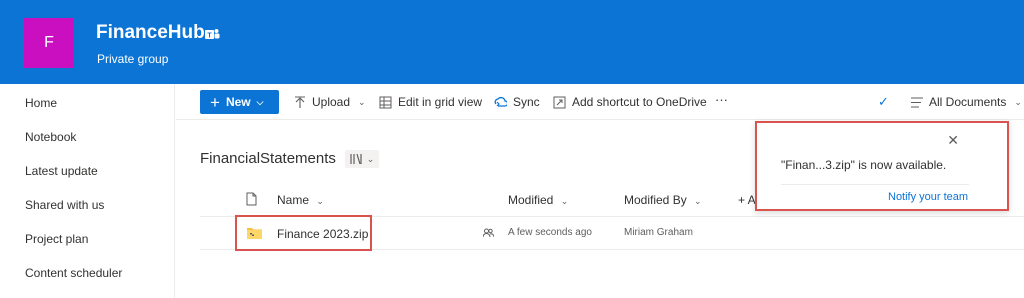 The image size is (1024, 298). Describe the element at coordinates (133, 59) in the screenshot. I see `site-subtitle: Private group` at that location.